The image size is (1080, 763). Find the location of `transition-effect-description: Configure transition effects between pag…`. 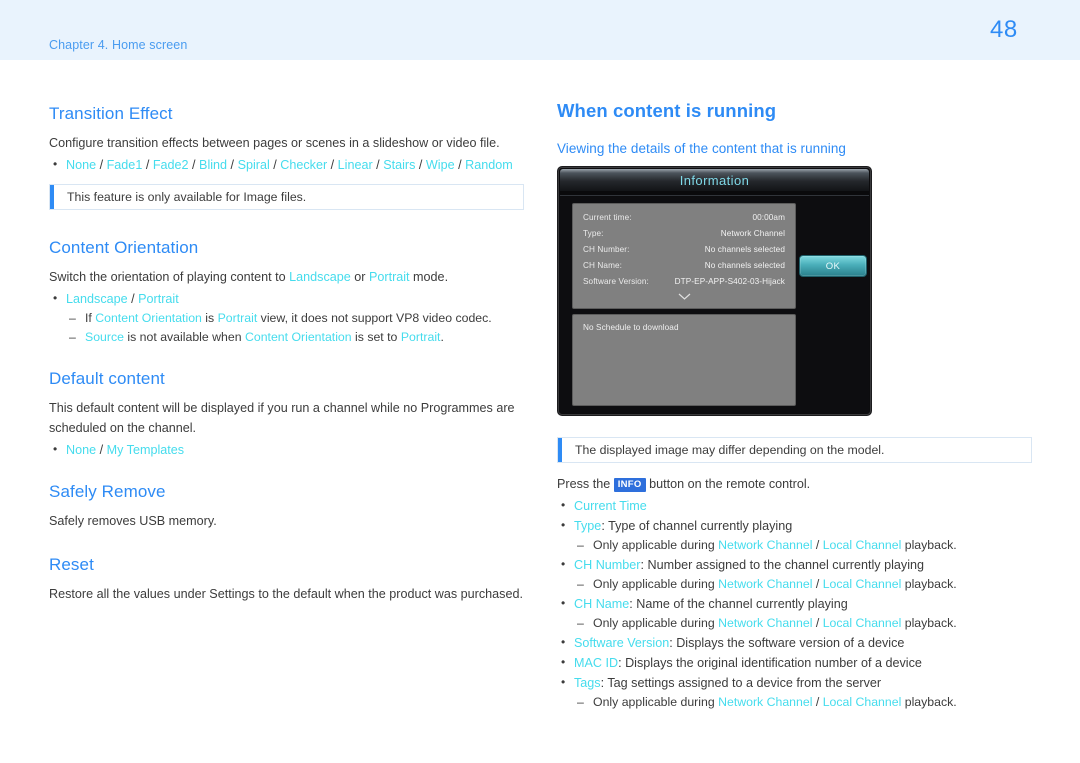

transition-effect-description: Configure transition effects between pag… is located at coordinates (274, 143).